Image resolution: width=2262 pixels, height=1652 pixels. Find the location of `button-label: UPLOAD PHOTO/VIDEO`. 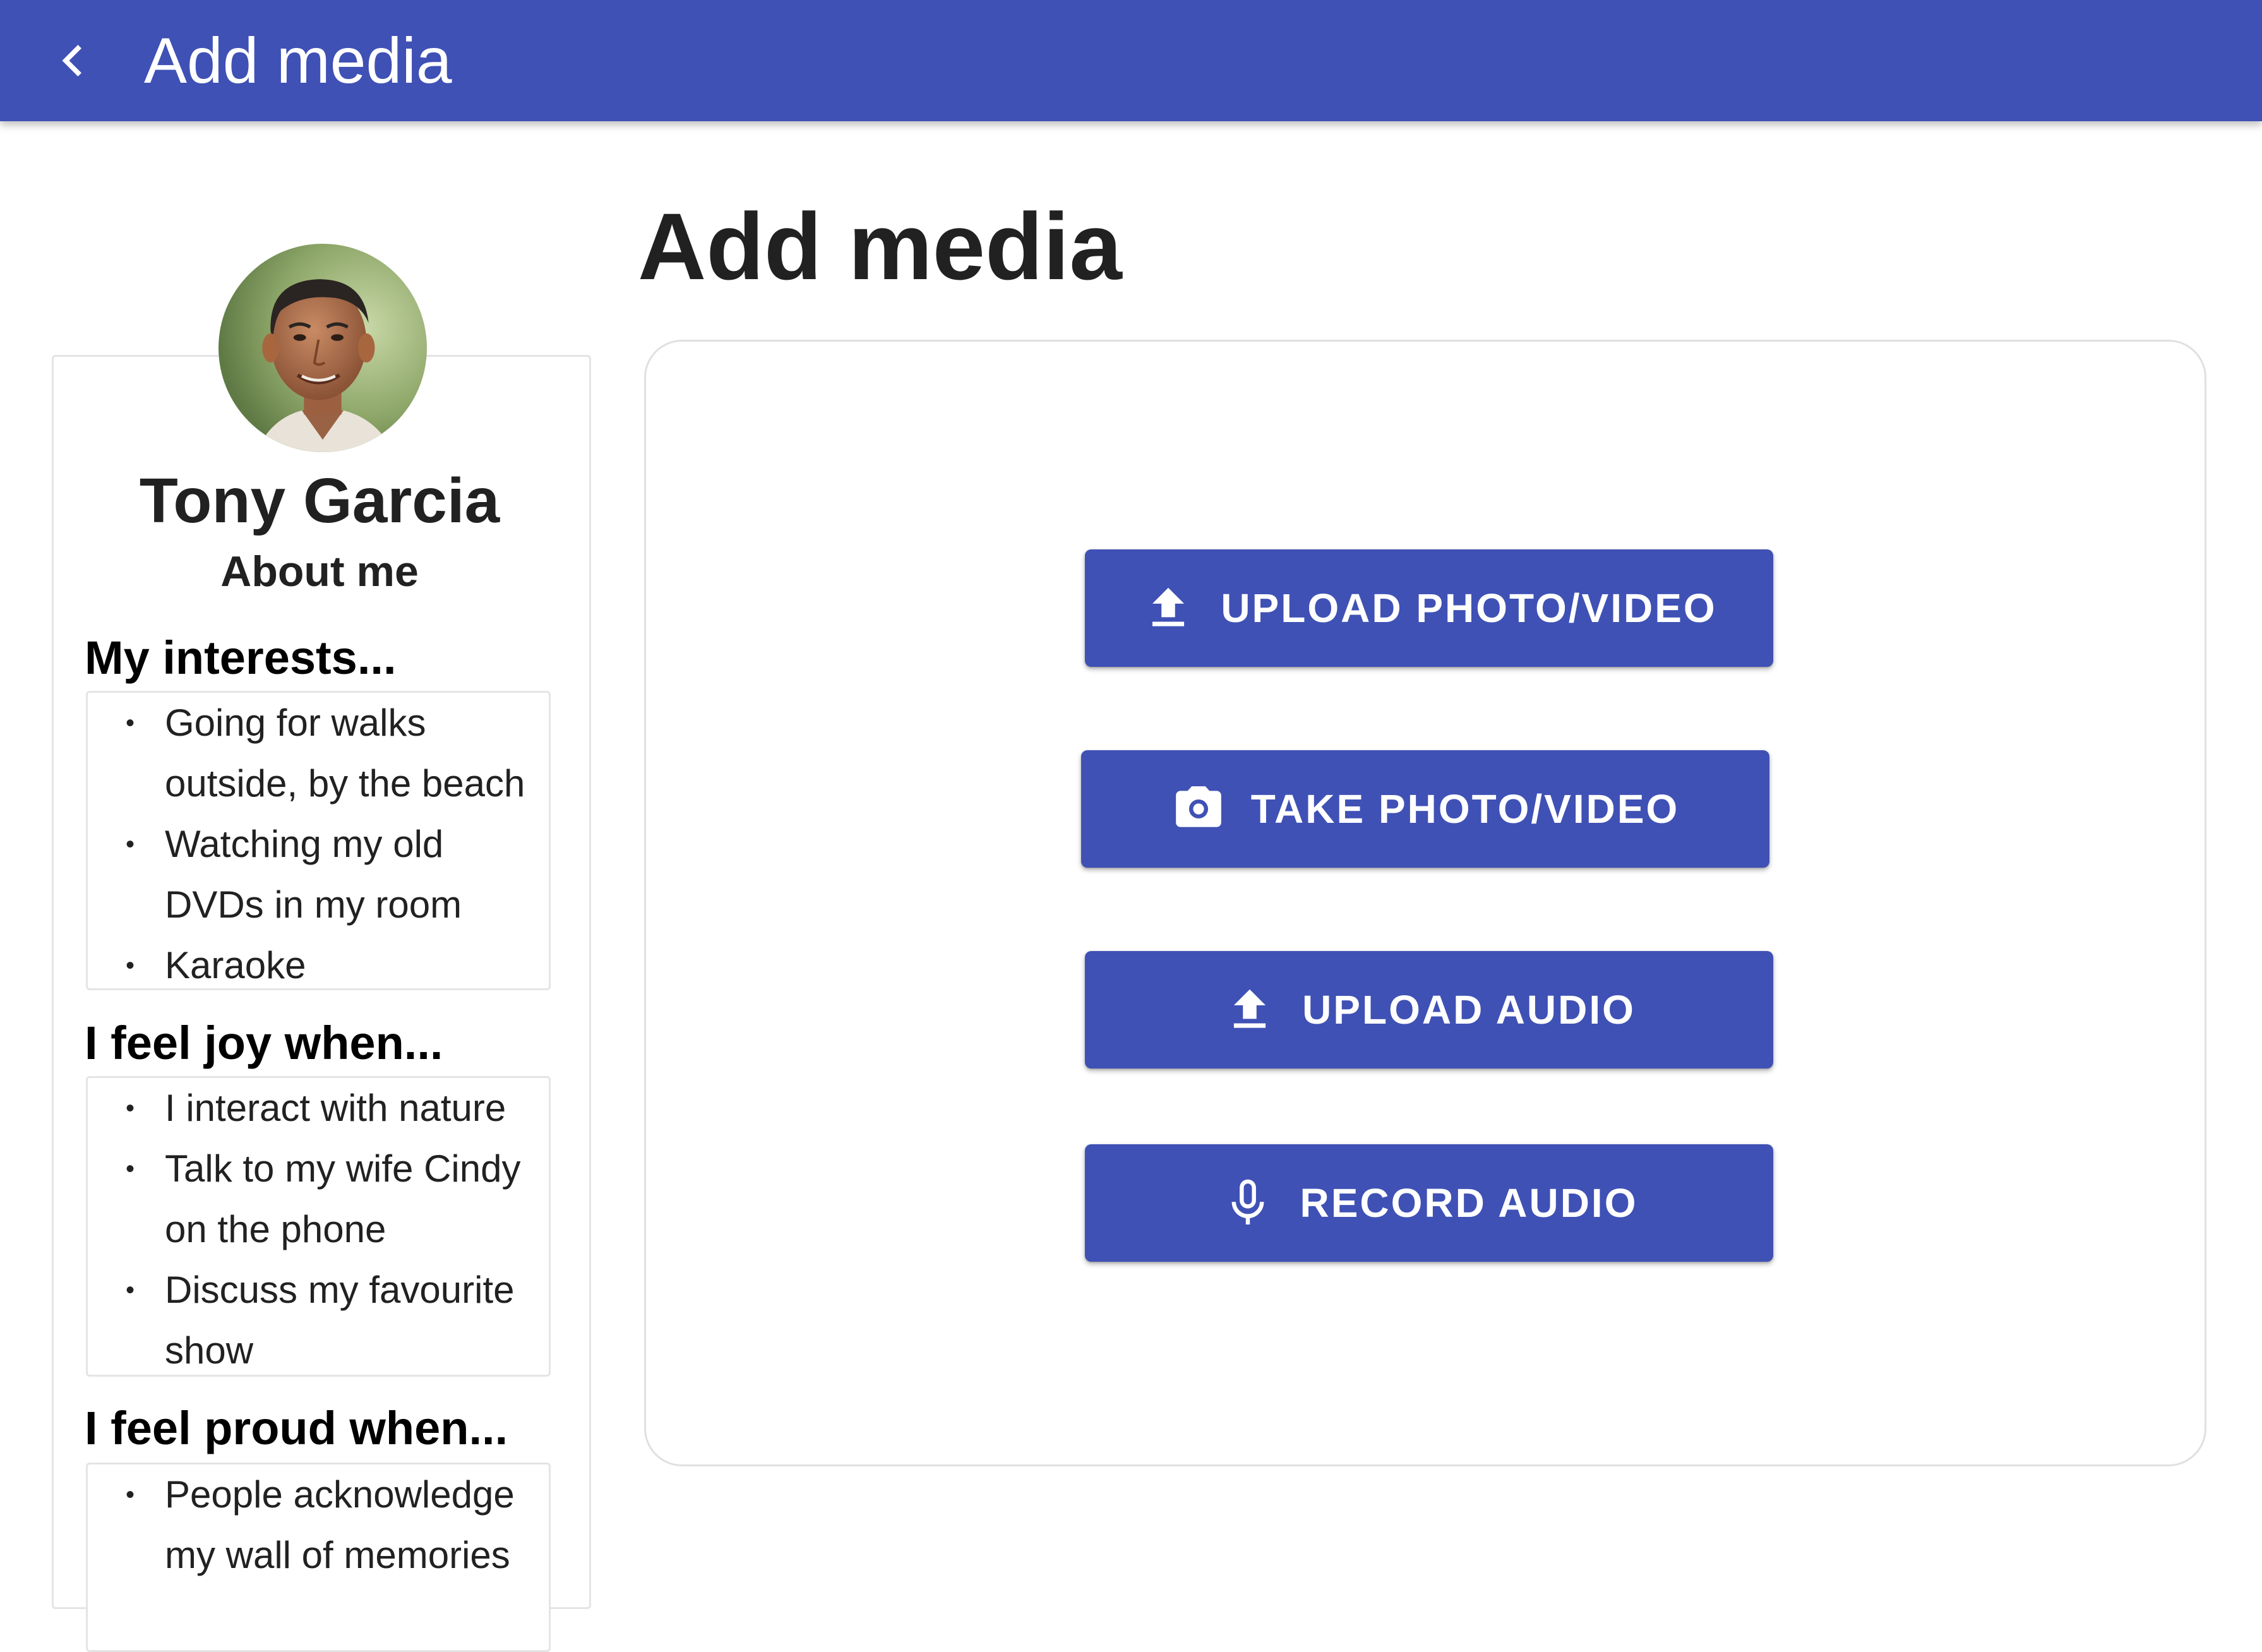

button-label: UPLOAD PHOTO/VIDEO is located at coordinates (1469, 608).